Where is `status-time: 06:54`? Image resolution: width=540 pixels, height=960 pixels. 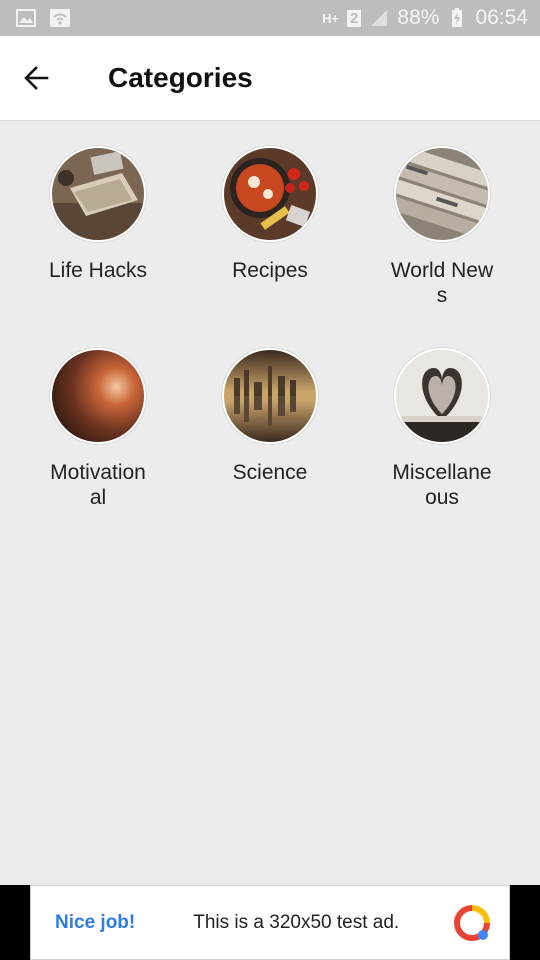 status-time: 06:54 is located at coordinates (501, 17).